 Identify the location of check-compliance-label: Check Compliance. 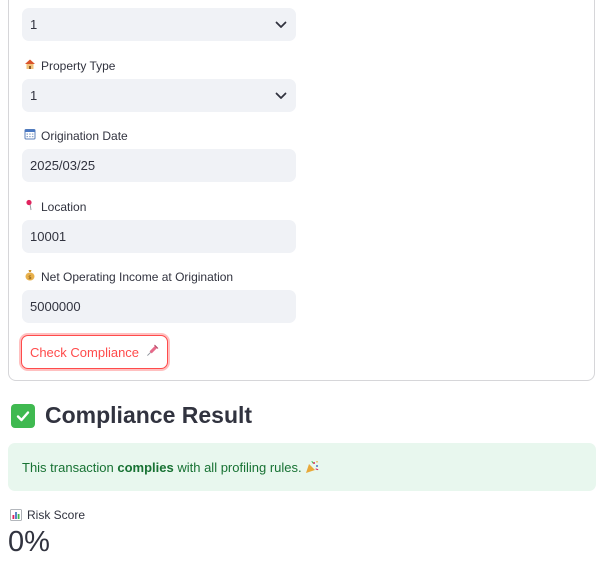
(84, 352).